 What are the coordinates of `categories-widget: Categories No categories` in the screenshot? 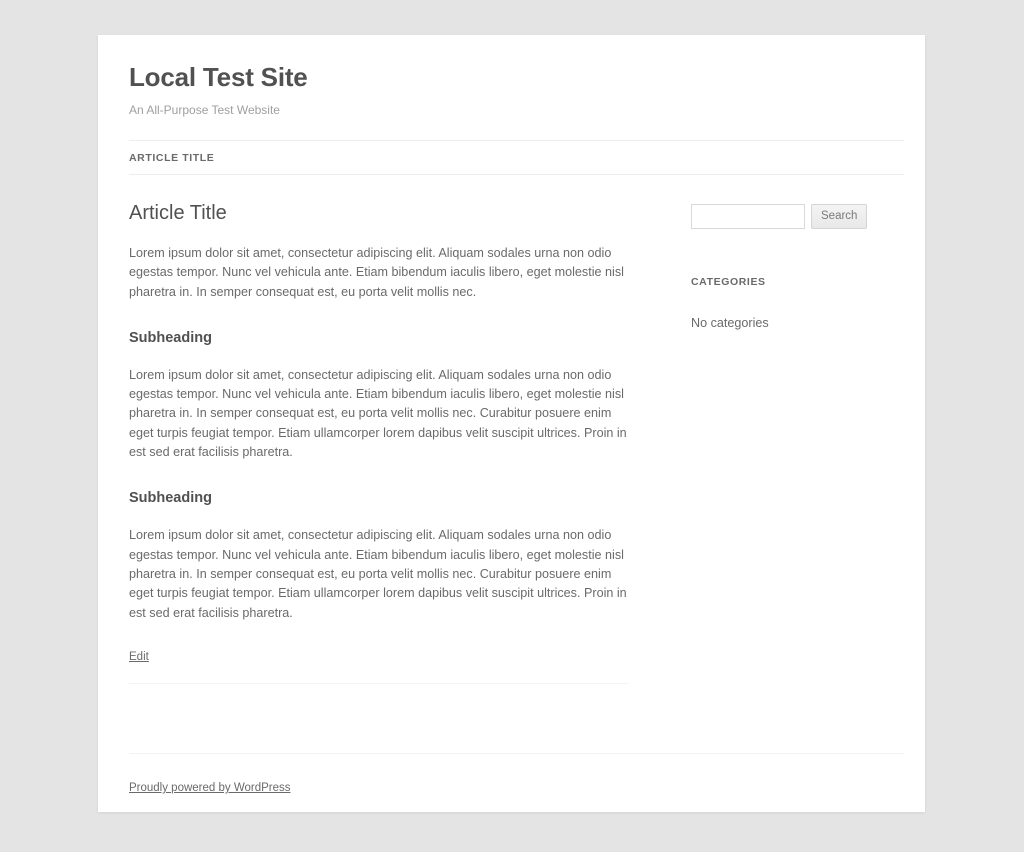 It's located at (793, 303).